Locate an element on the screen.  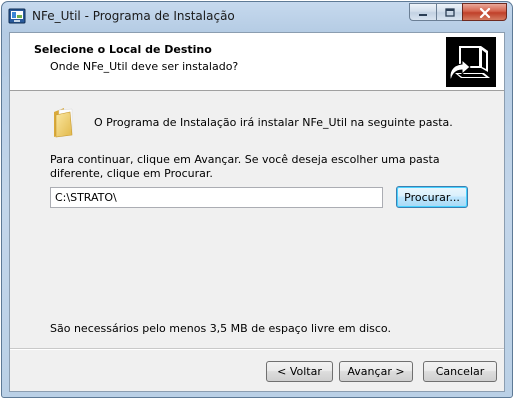
back-button: < Voltar is located at coordinates (299, 371).